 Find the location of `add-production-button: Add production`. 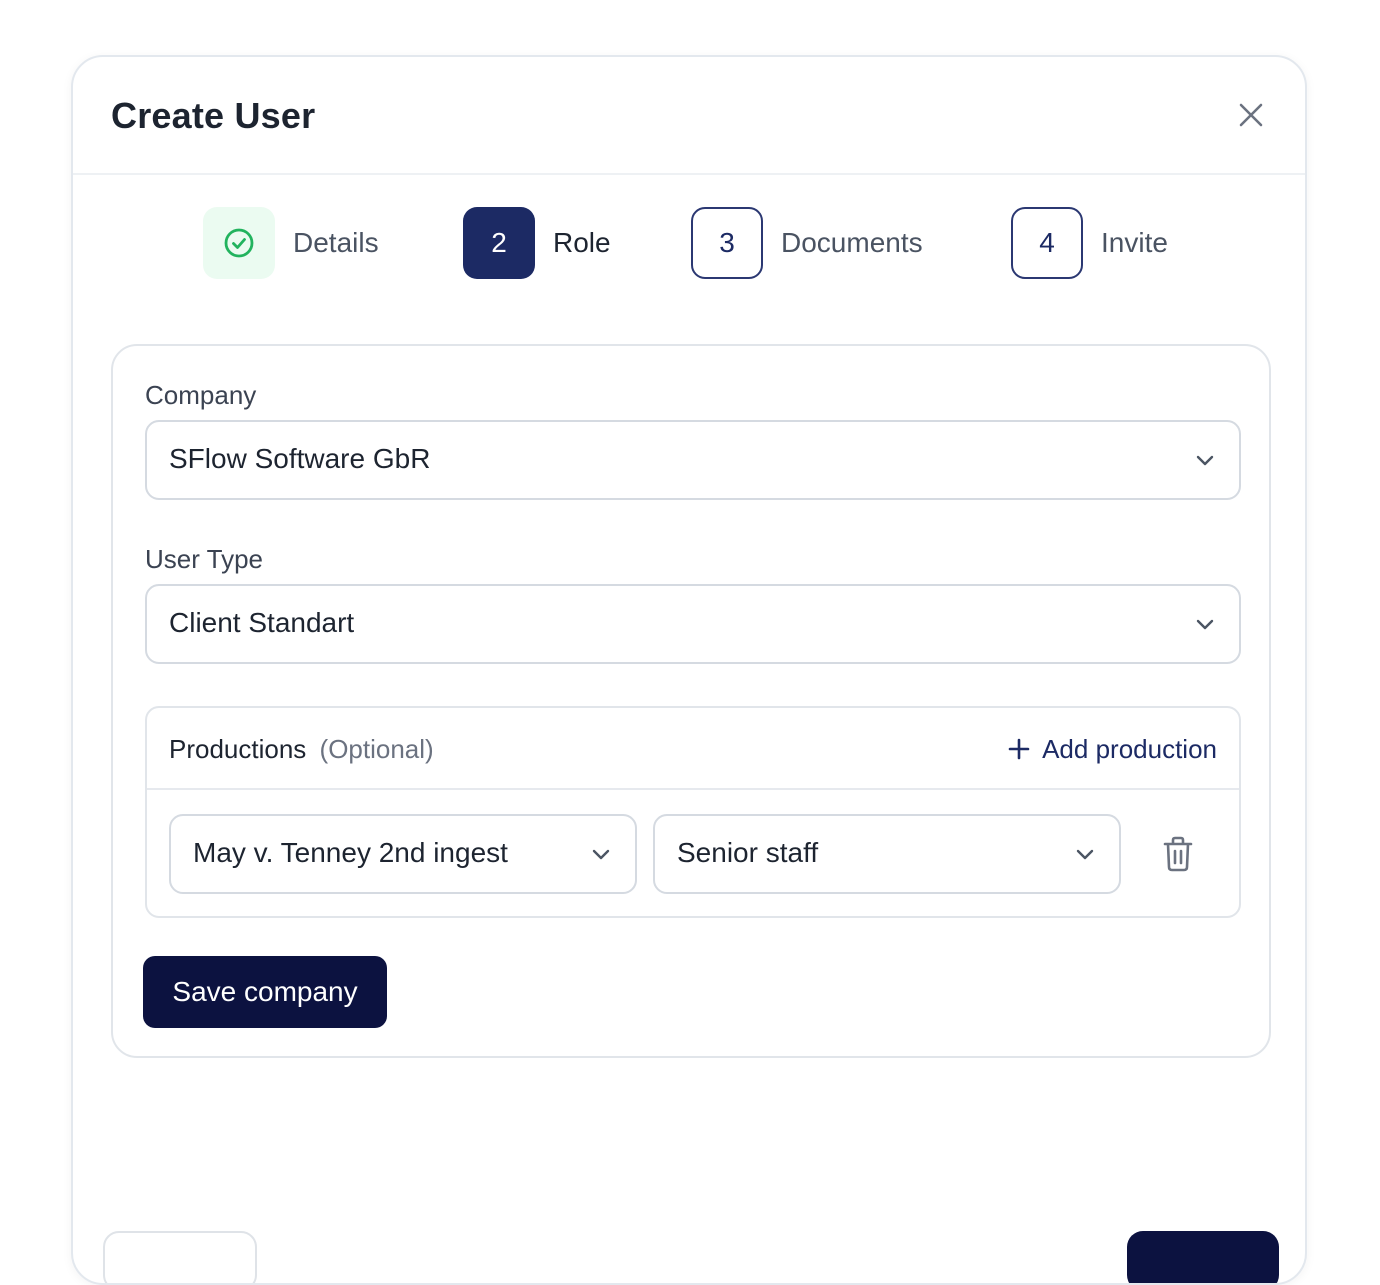

add-production-button: Add production is located at coordinates (1112, 749).